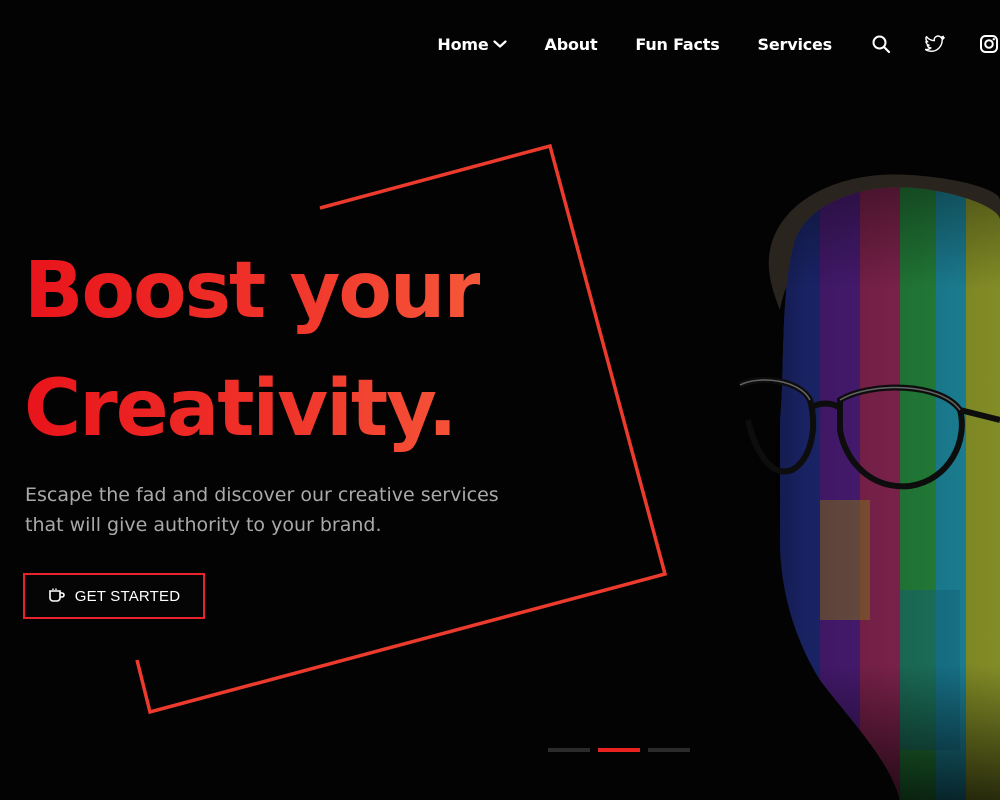  Describe the element at coordinates (619, 750) in the screenshot. I see `slide-indicator-active` at that location.